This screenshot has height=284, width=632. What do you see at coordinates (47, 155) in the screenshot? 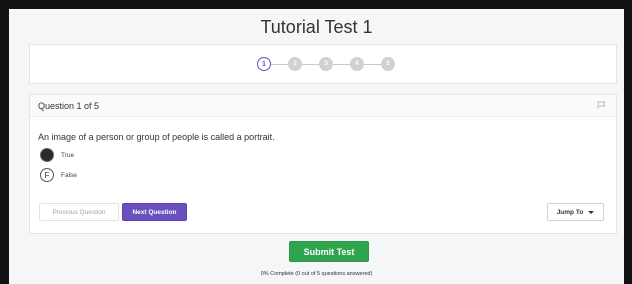
I see `radio-true-selected` at bounding box center [47, 155].